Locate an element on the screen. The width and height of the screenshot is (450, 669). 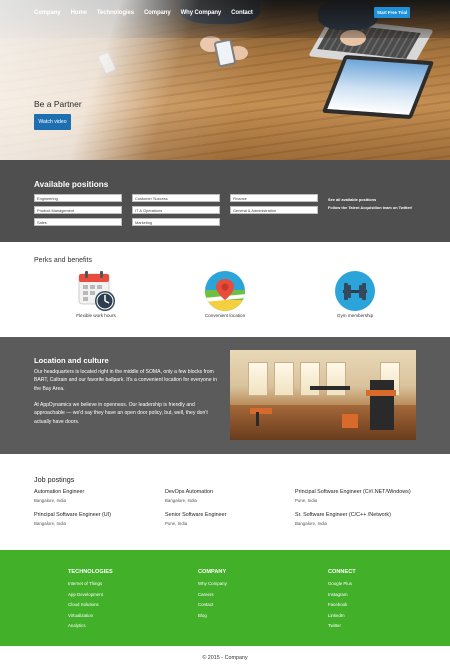
hero-title: Be a Partner is located at coordinates (58, 104).